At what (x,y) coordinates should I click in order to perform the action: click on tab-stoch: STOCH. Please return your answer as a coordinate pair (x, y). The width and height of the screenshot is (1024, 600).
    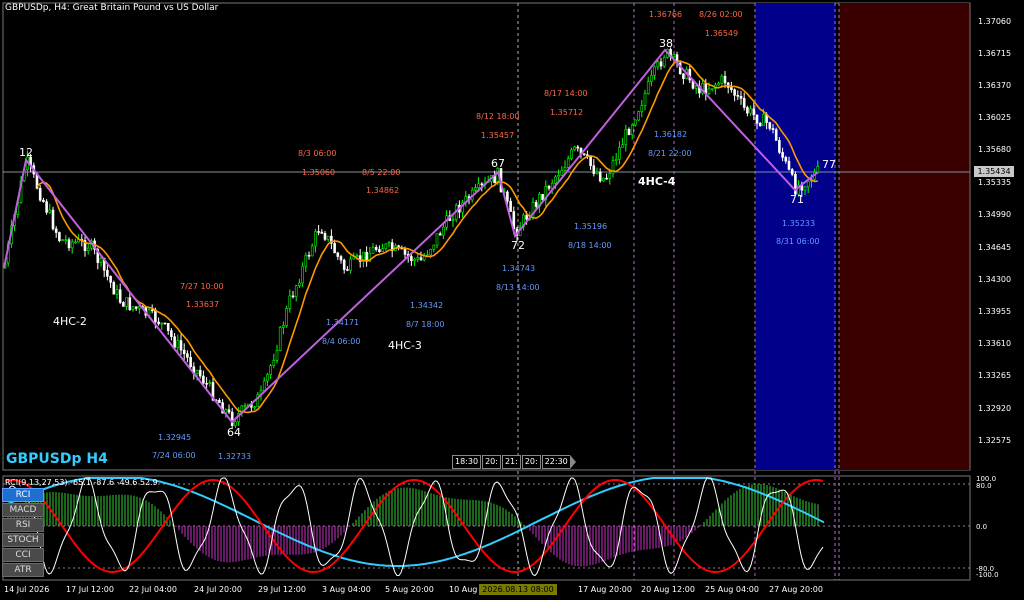
    Looking at the image, I should click on (23, 540).